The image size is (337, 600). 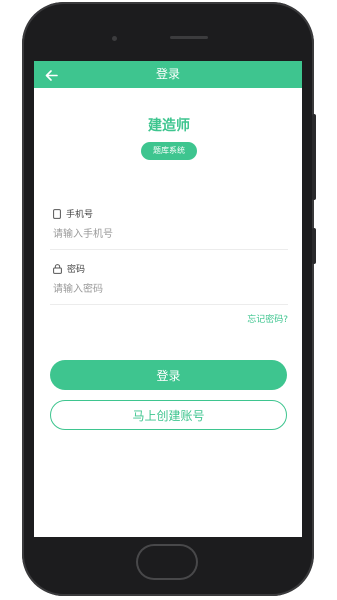 I want to click on password-label-text: 密码, so click(x=76, y=270).